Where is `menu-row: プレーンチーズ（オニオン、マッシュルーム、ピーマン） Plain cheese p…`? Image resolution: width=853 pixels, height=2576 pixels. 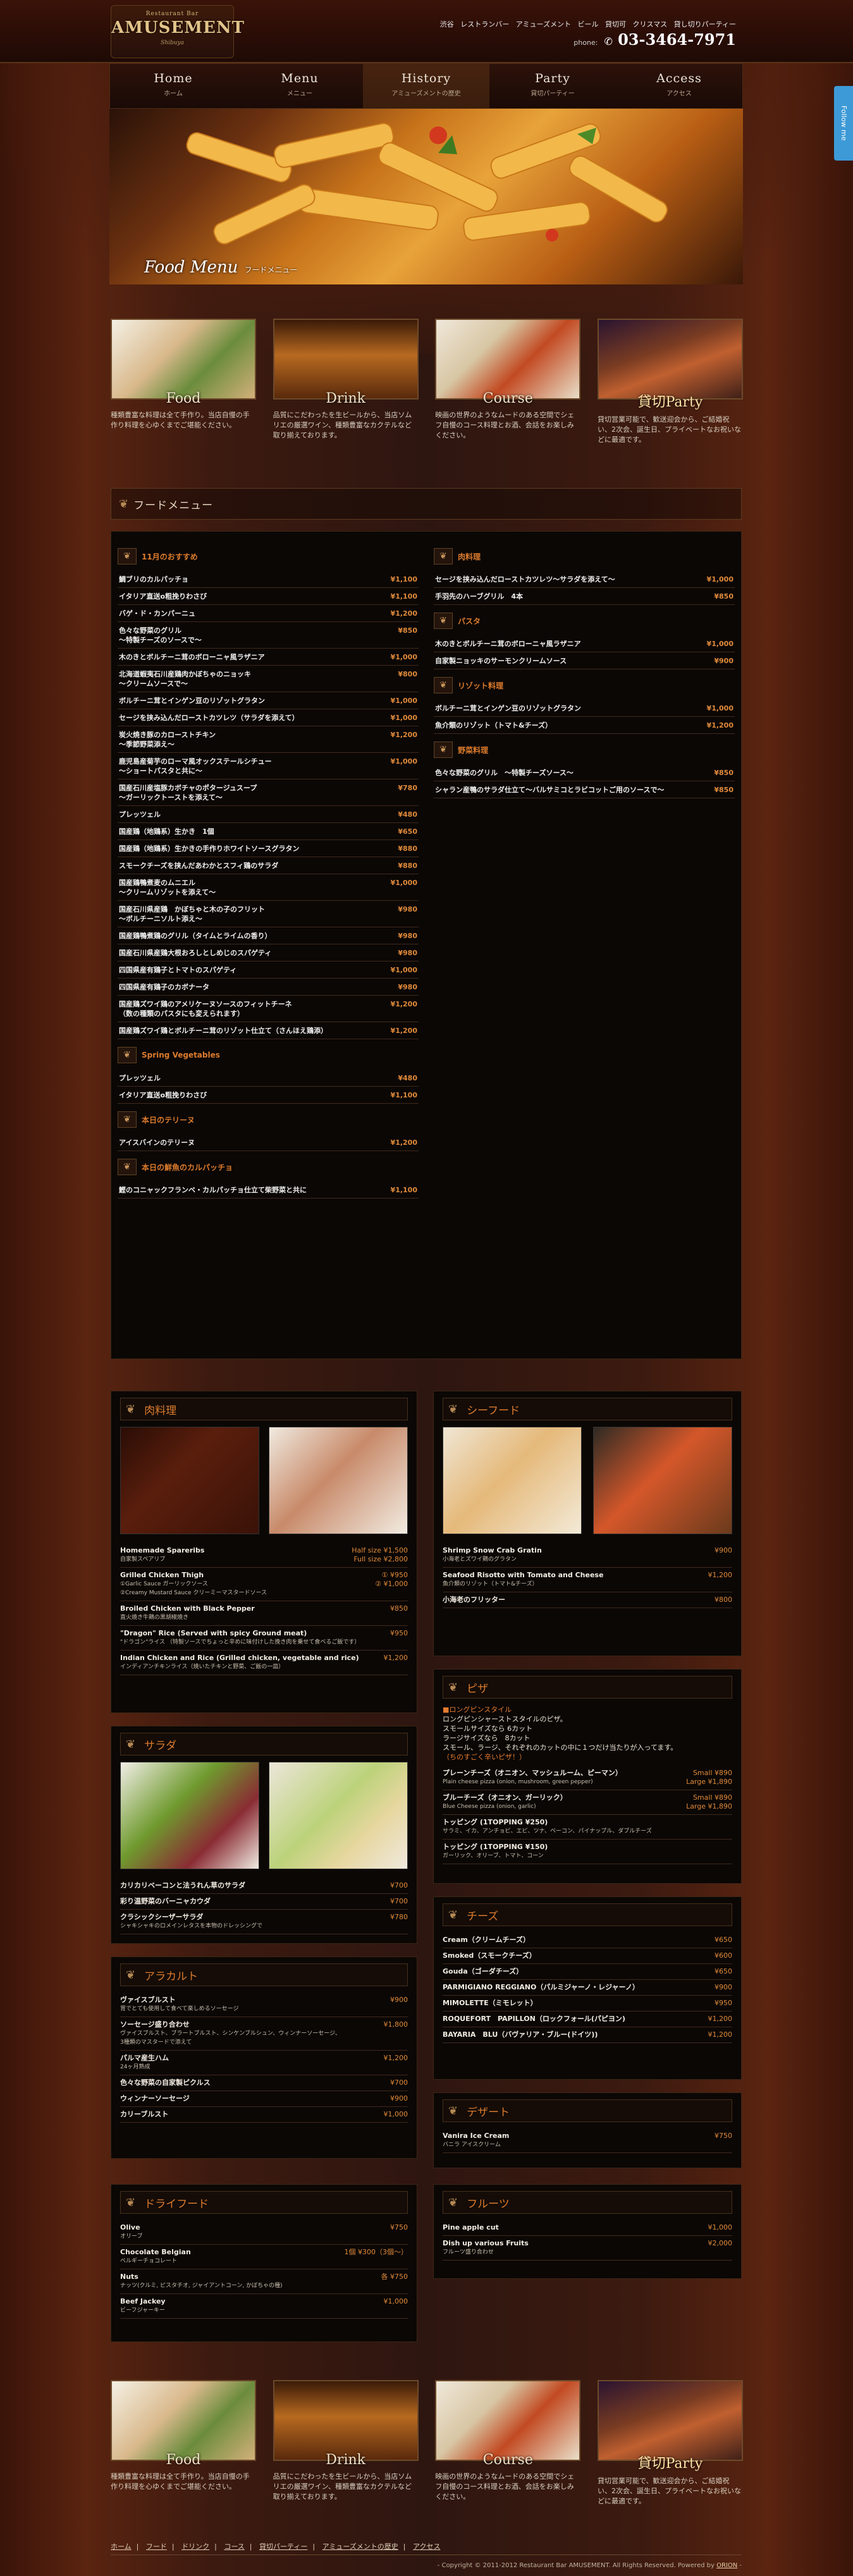
menu-row: プレーンチーズ（オニオン、マッシュルーム、ピーマン） Plain cheese p… is located at coordinates (587, 1778).